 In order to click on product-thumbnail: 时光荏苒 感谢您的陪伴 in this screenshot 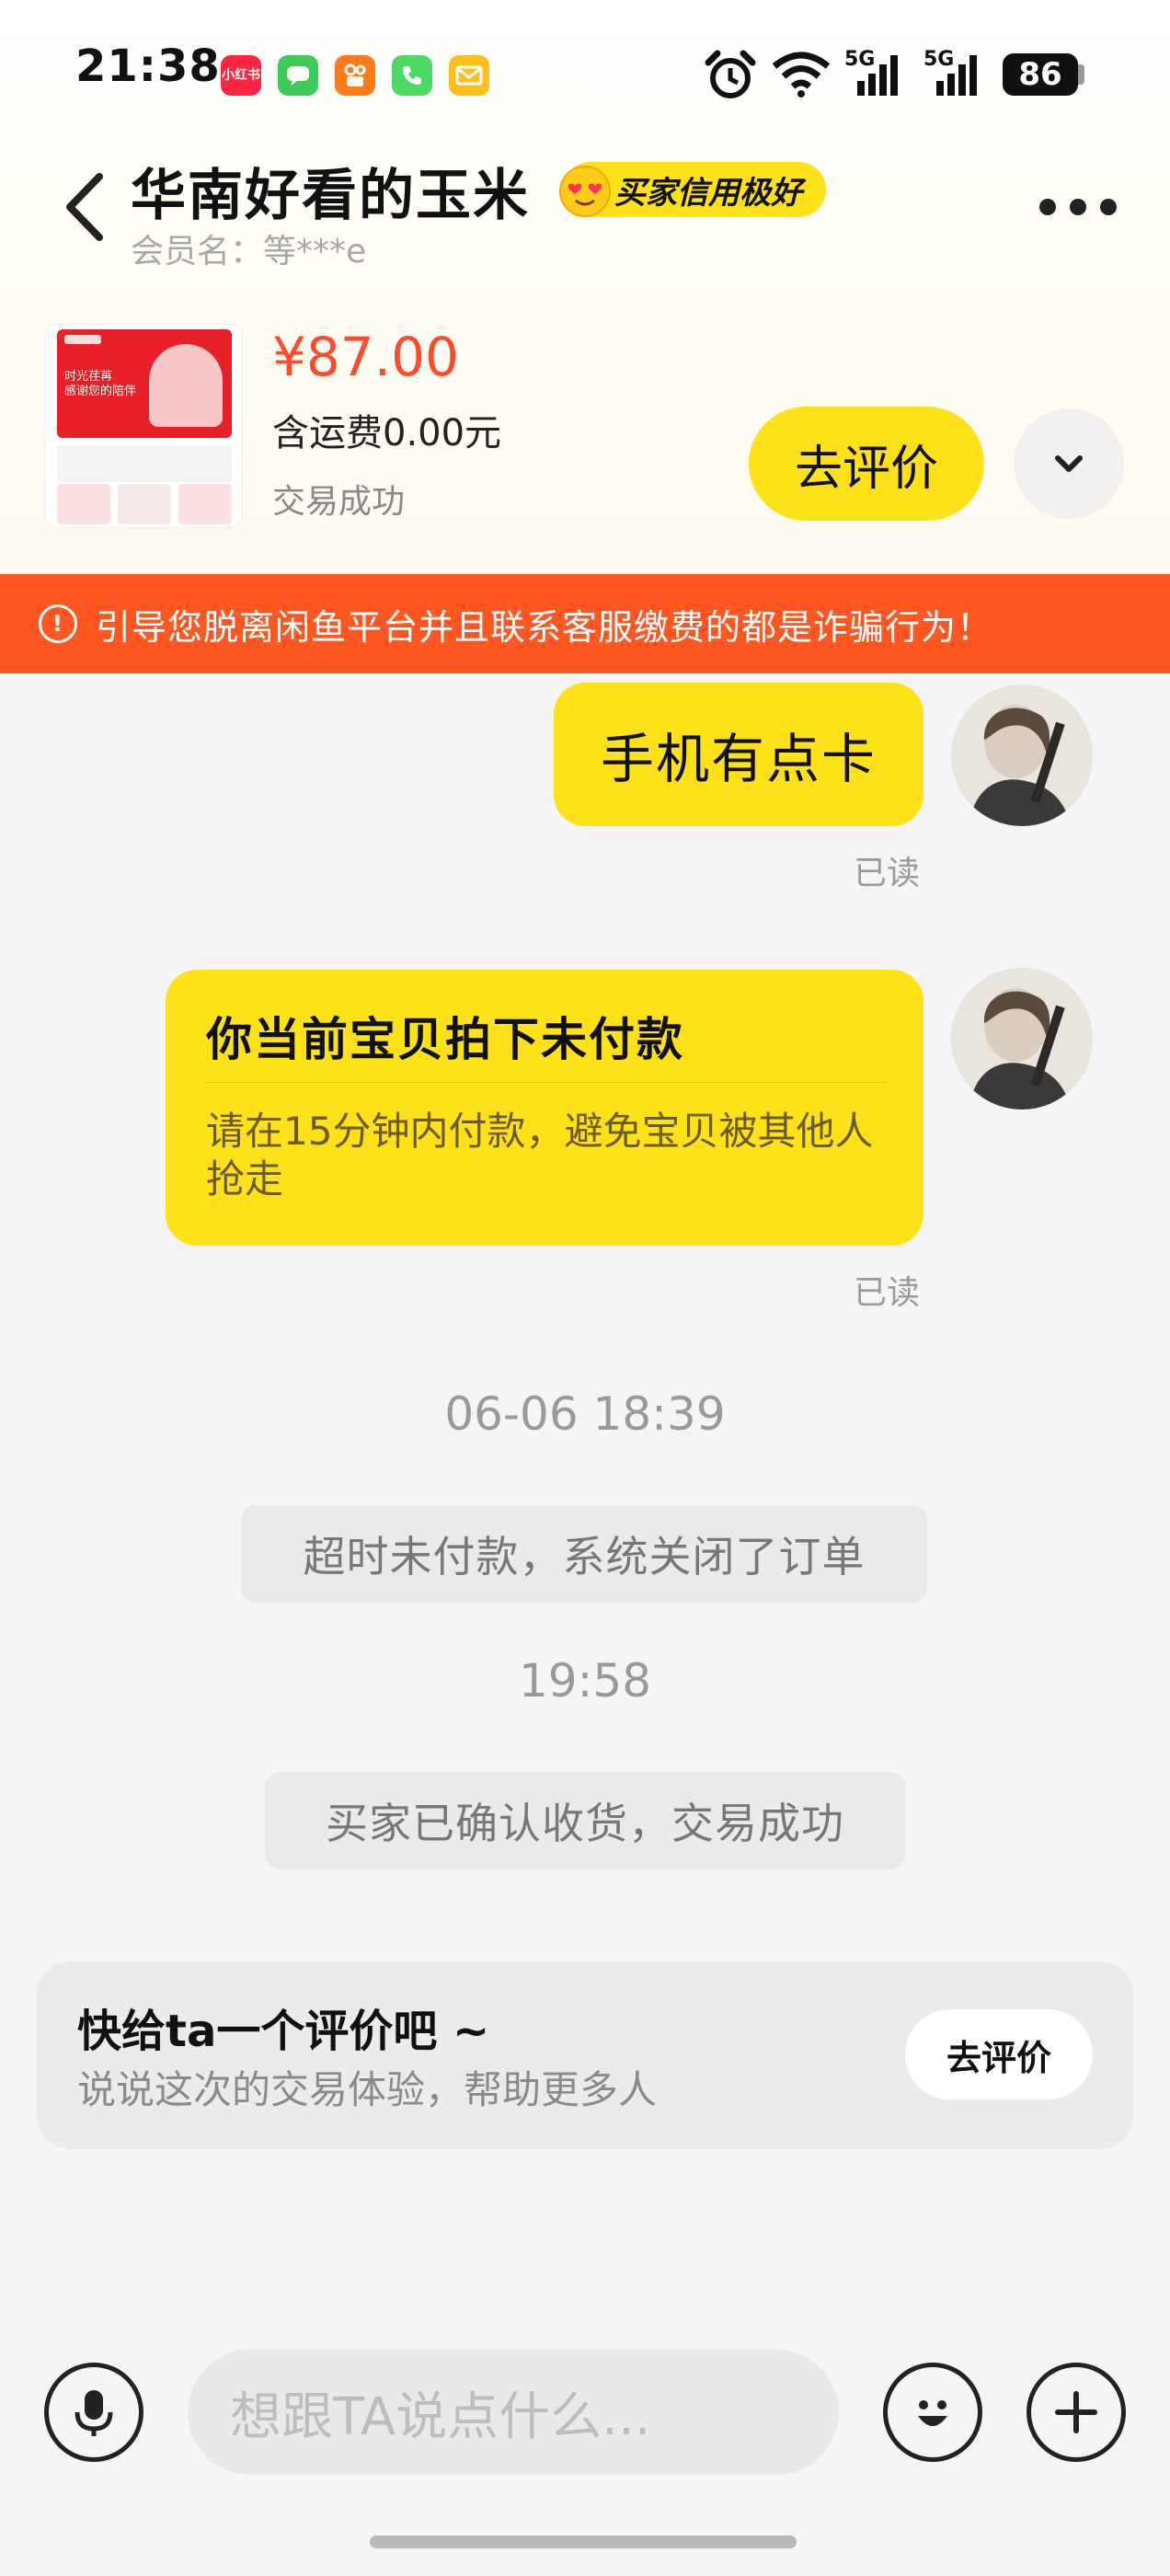, I will do `click(143, 426)`.